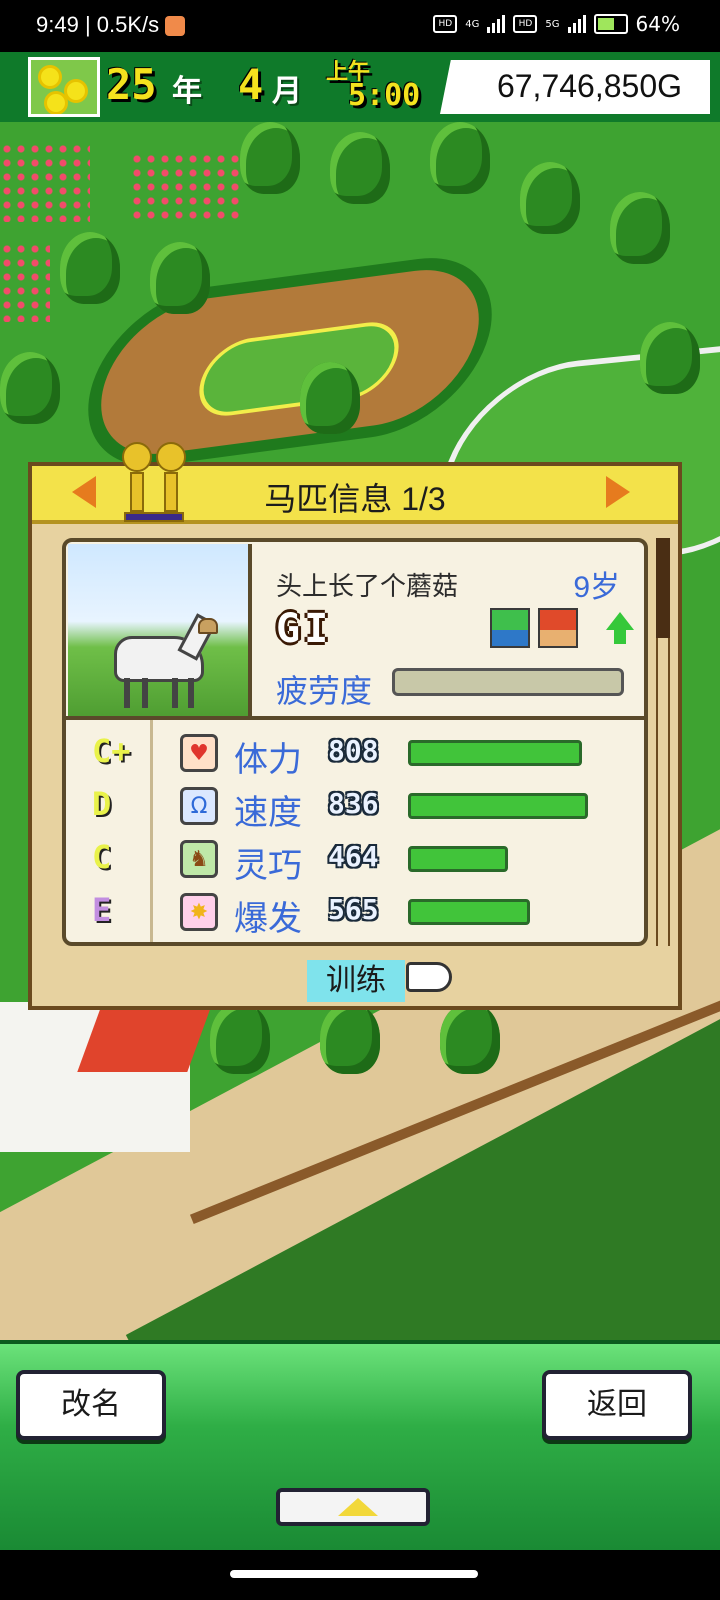 The width and height of the screenshot is (720, 1600). Describe the element at coordinates (353, 750) in the screenshot. I see `stat-value: 808` at that location.